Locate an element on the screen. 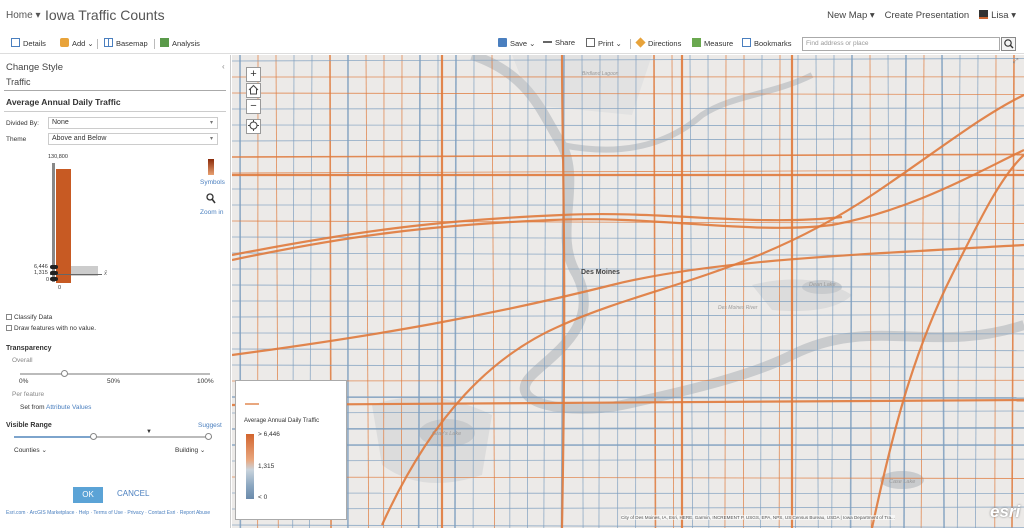 This screenshot has height=528, width=1024. bookmarks-icon is located at coordinates (746, 42).